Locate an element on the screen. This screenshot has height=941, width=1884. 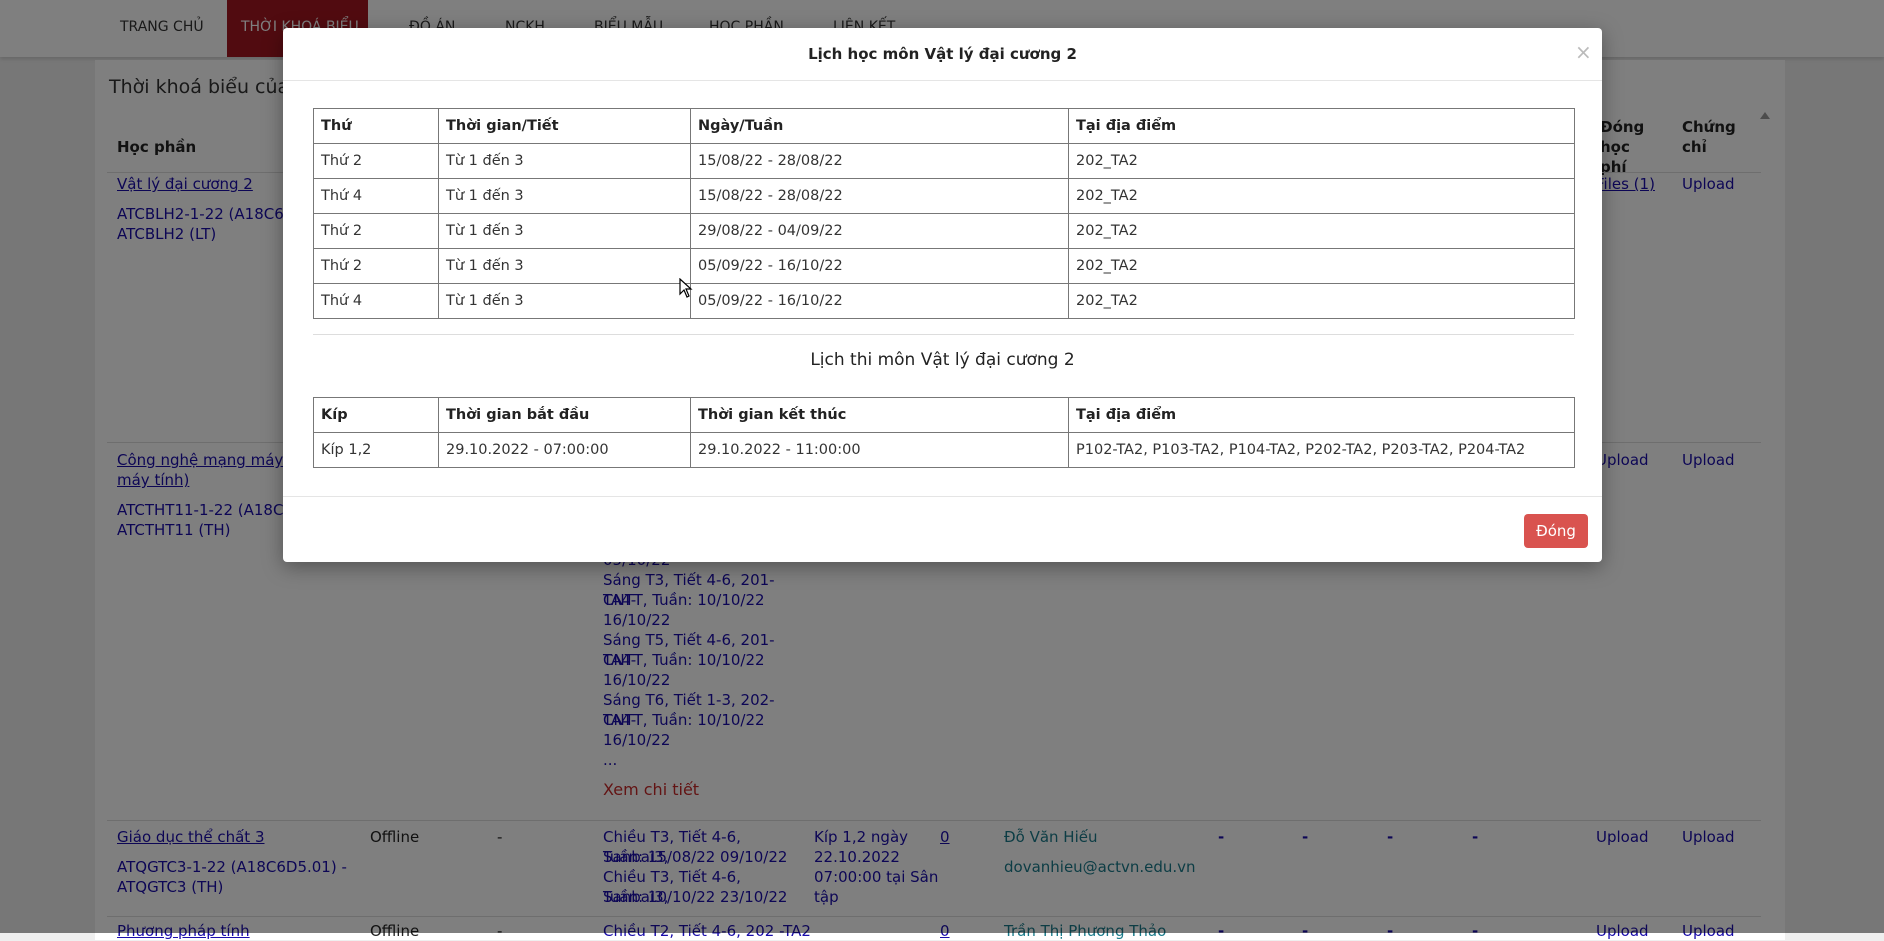
close-icon: × is located at coordinates (1583, 52).